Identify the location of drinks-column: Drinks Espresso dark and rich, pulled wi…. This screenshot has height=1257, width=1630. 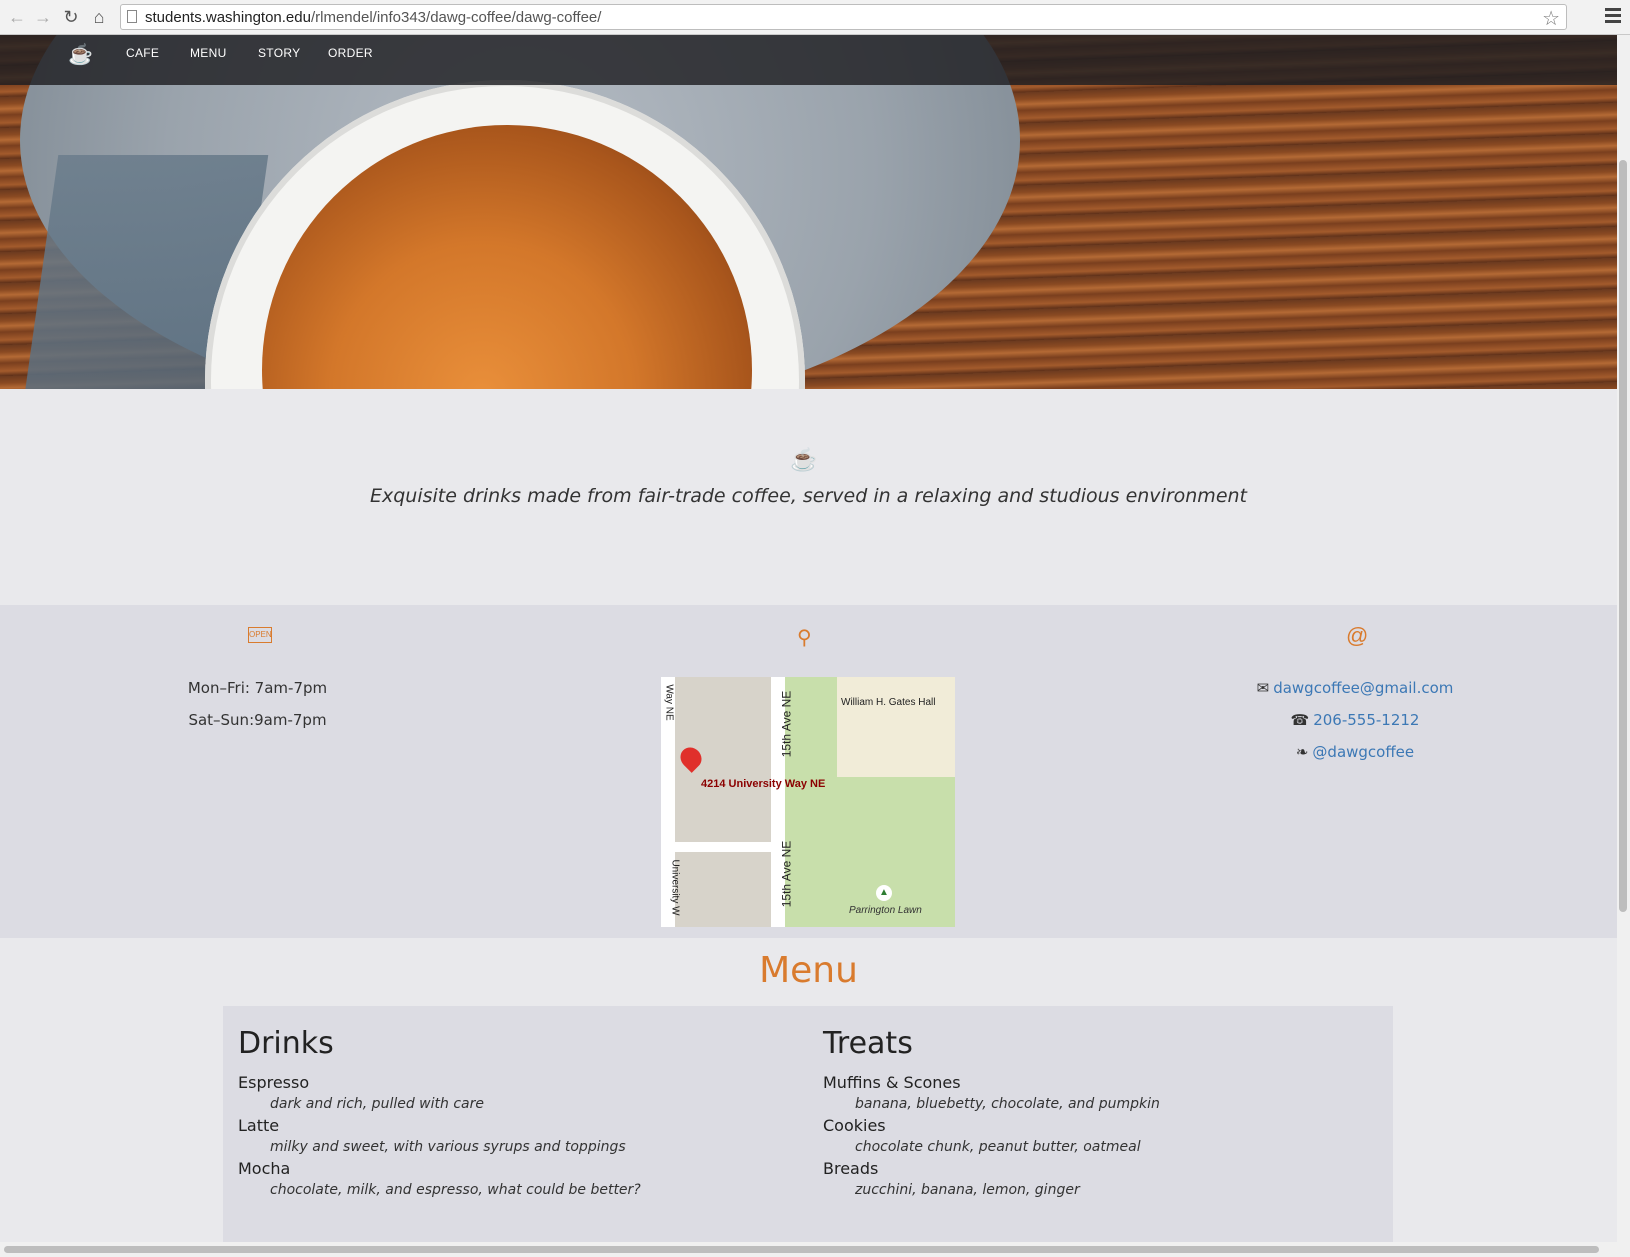
(518, 1112).